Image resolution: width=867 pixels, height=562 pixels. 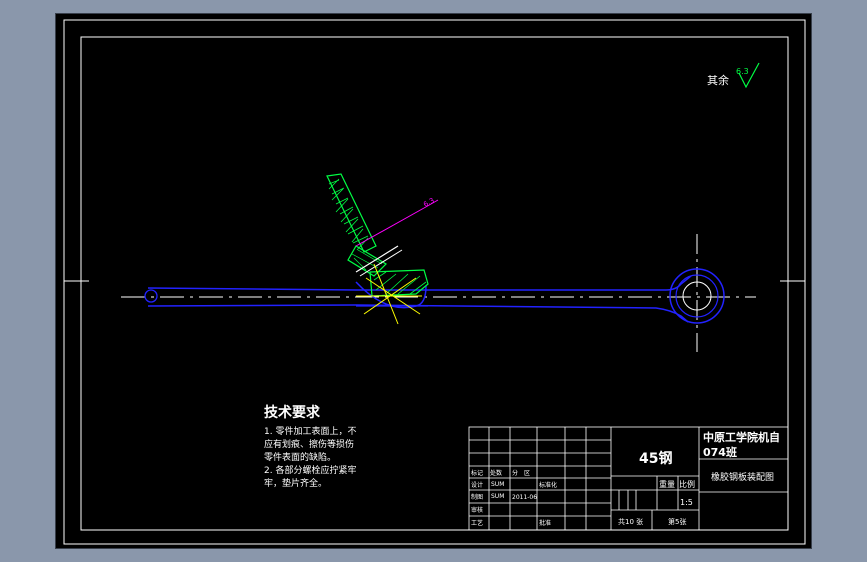 I want to click on surface-value: 6.3, so click(x=742, y=71).